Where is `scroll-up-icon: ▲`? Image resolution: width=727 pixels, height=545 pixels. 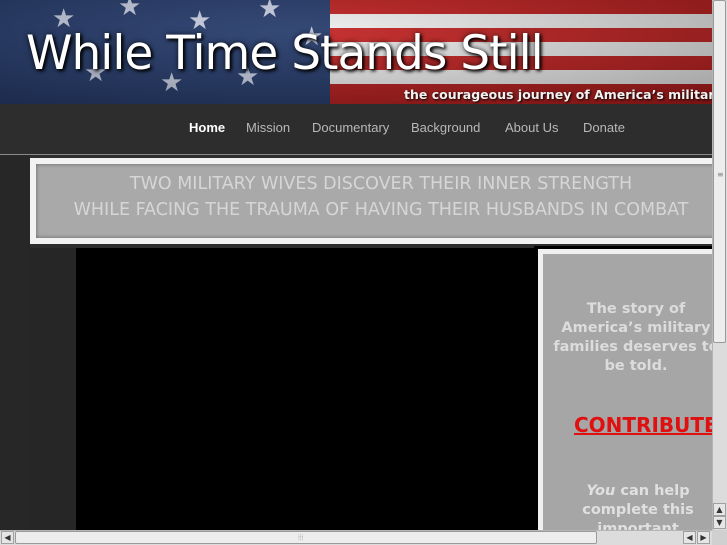
scroll-up-icon: ▲ is located at coordinates (719, 509).